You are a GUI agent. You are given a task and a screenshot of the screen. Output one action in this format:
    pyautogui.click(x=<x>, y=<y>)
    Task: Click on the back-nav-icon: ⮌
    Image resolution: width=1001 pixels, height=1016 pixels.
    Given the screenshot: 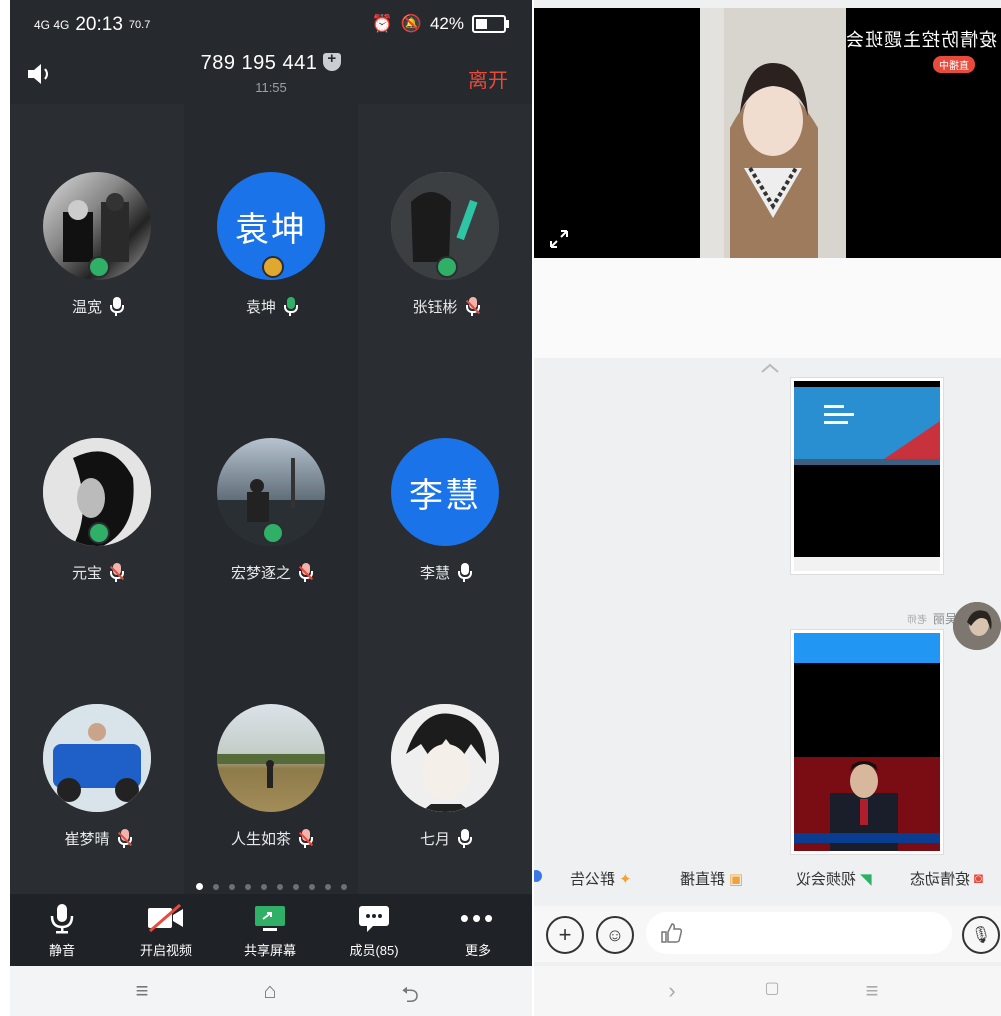 What is the action you would take?
    pyautogui.click(x=410, y=992)
    